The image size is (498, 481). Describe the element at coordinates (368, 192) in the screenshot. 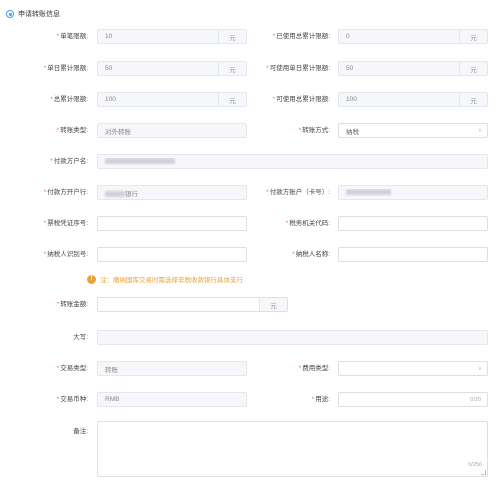

I see `redacted-account` at that location.